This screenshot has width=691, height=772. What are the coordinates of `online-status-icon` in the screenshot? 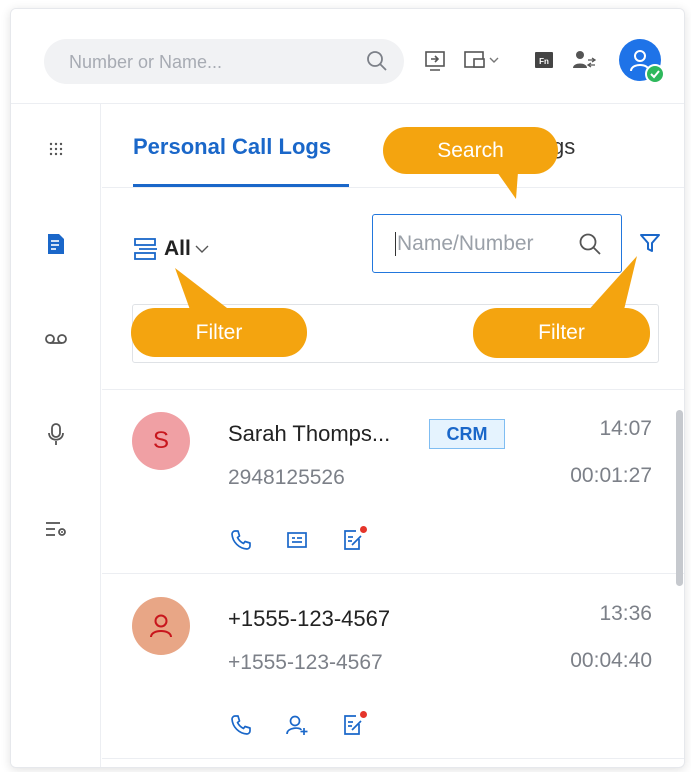 It's located at (655, 74).